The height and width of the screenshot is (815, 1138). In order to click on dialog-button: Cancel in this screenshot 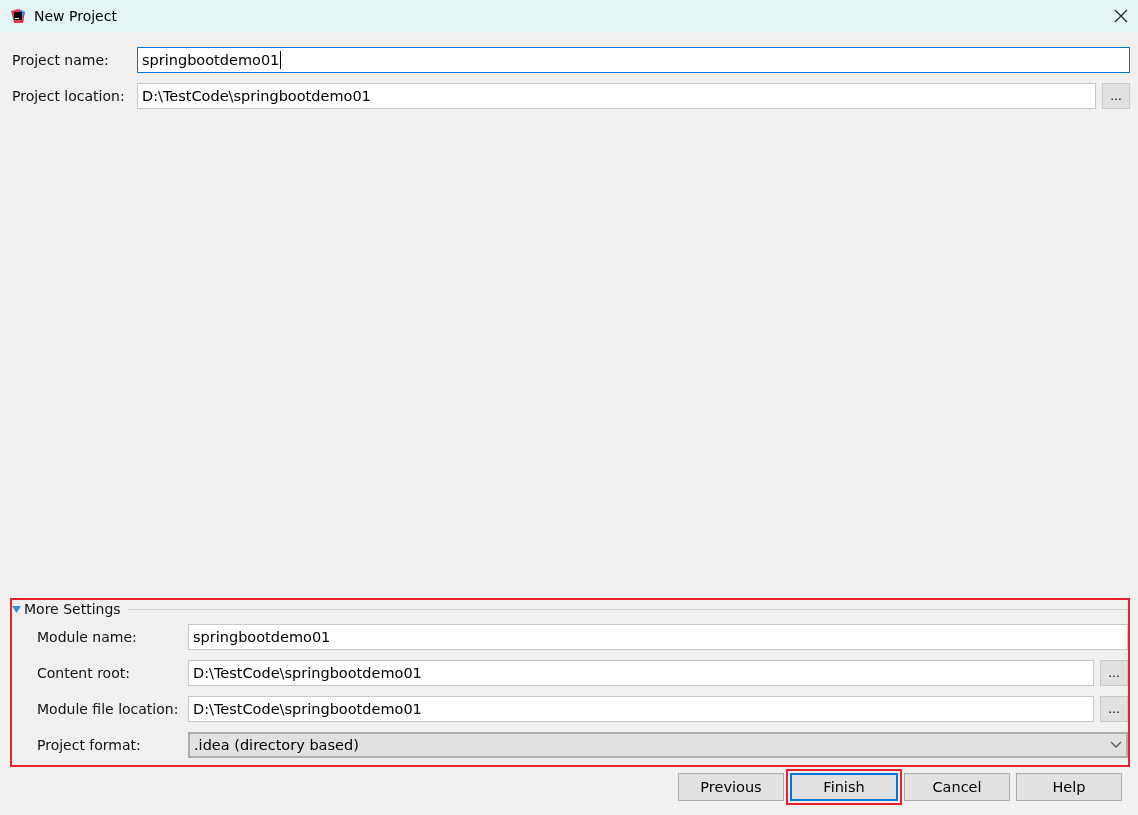, I will do `click(957, 787)`.